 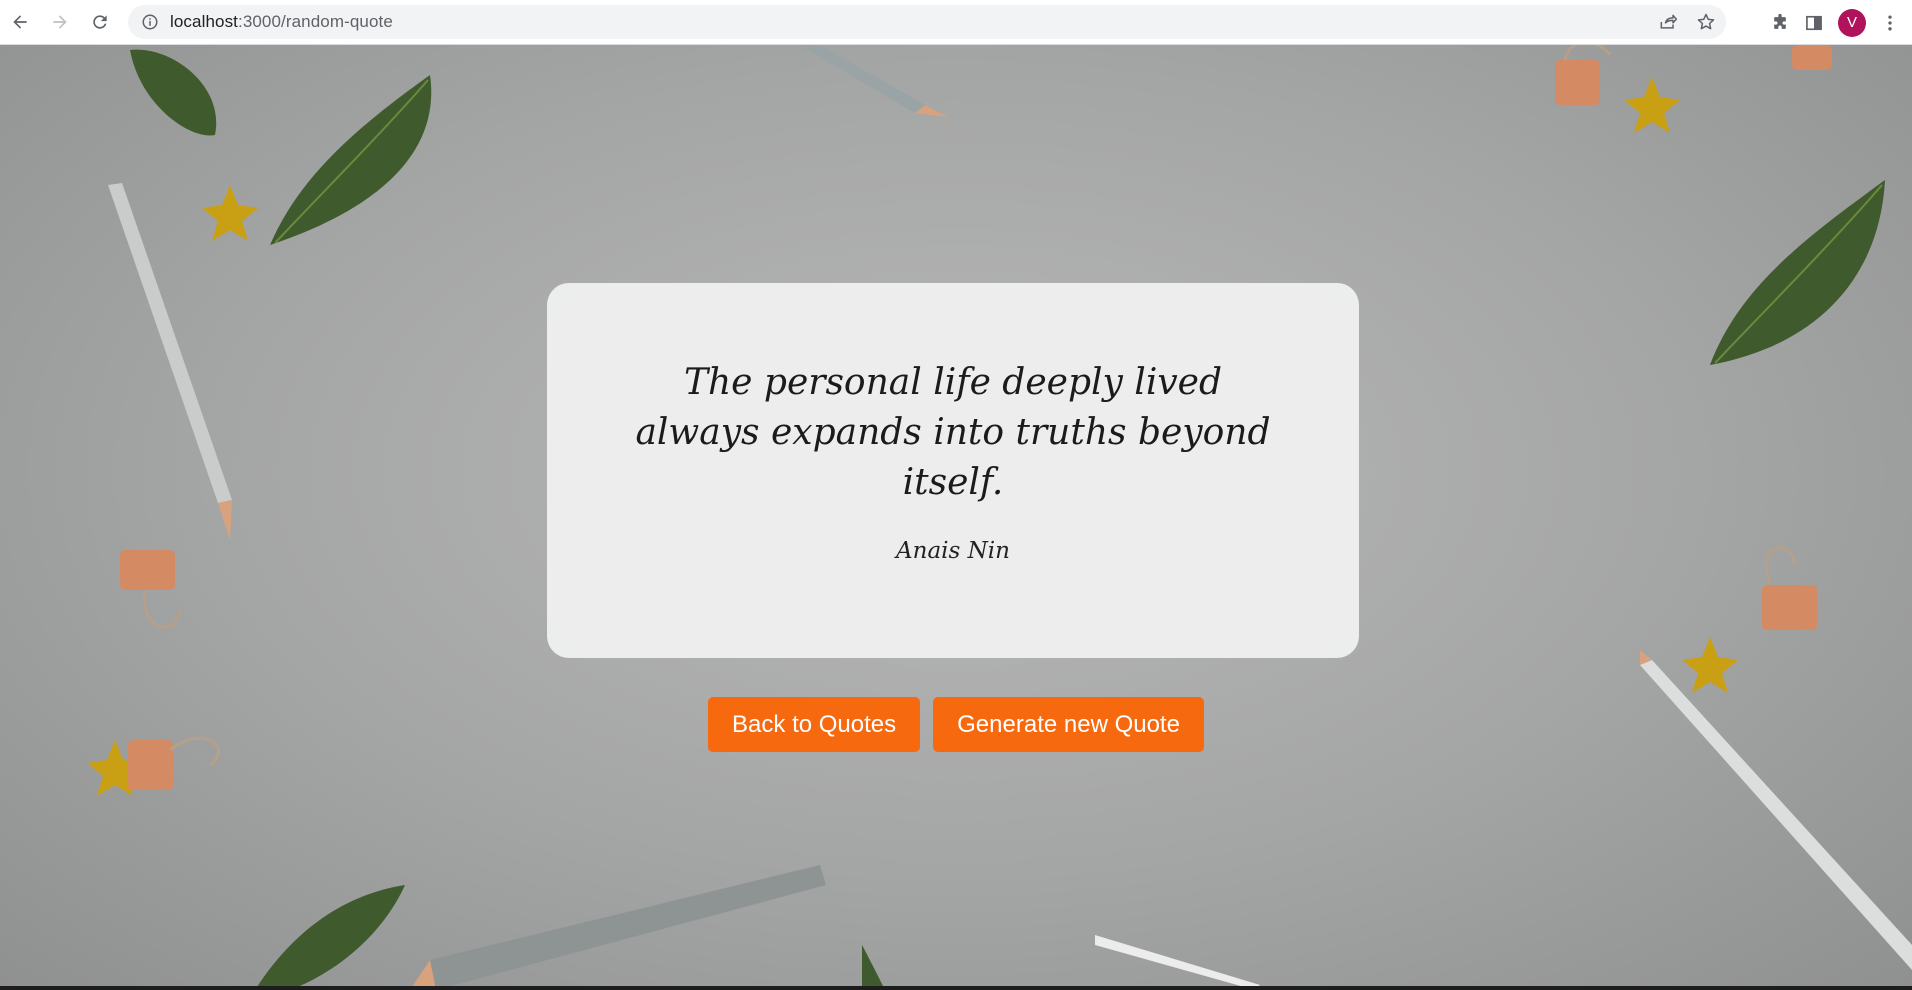 What do you see at coordinates (315, 21) in the screenshot?
I see `url-path: :3000/random-quote` at bounding box center [315, 21].